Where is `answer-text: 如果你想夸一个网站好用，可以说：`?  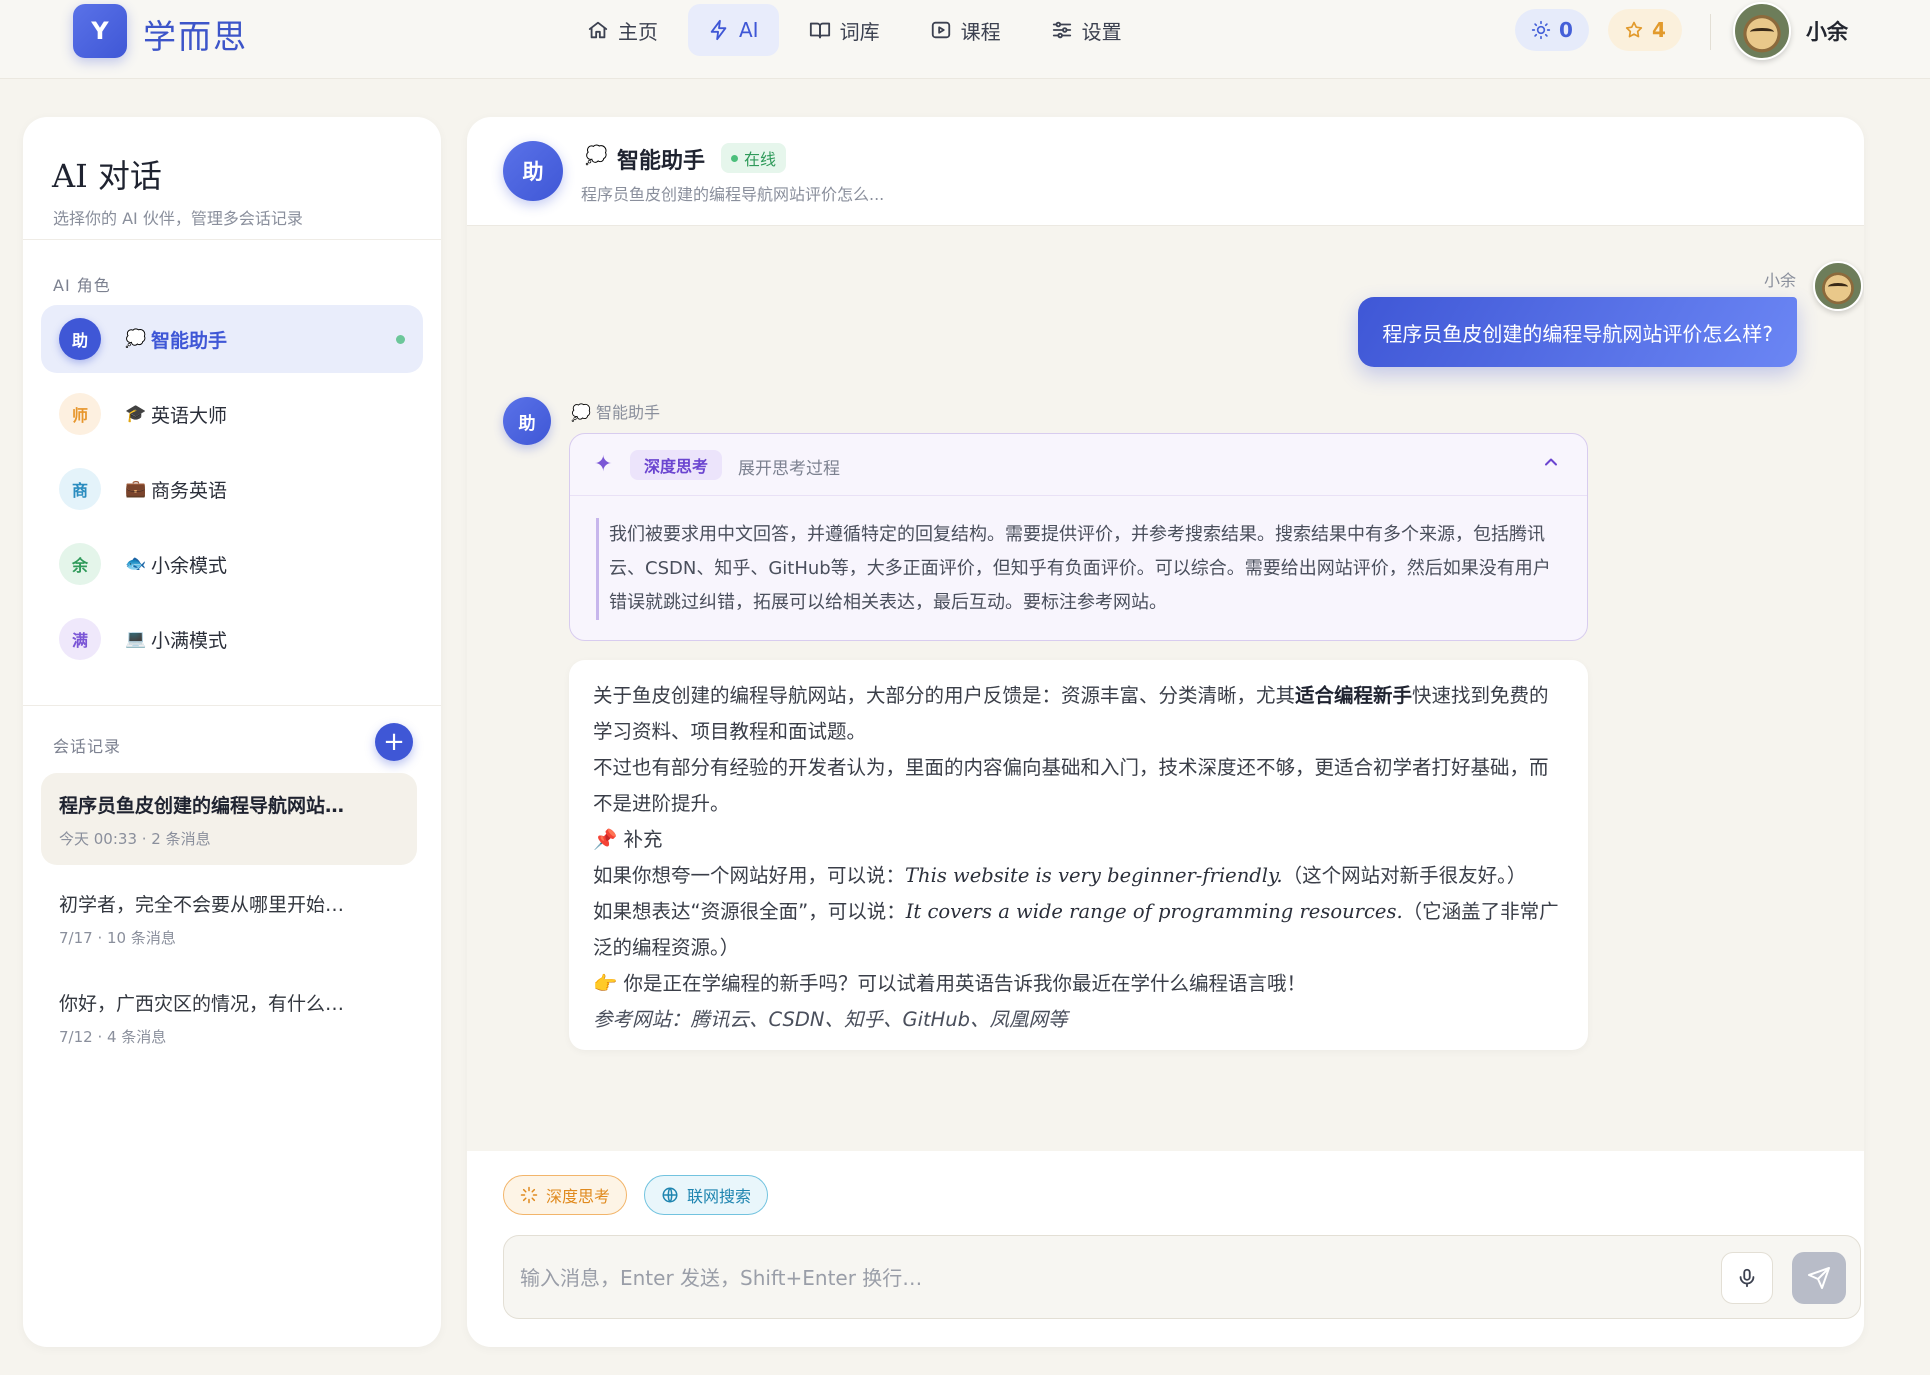 answer-text: 如果你想夸一个网站好用，可以说： is located at coordinates (749, 875).